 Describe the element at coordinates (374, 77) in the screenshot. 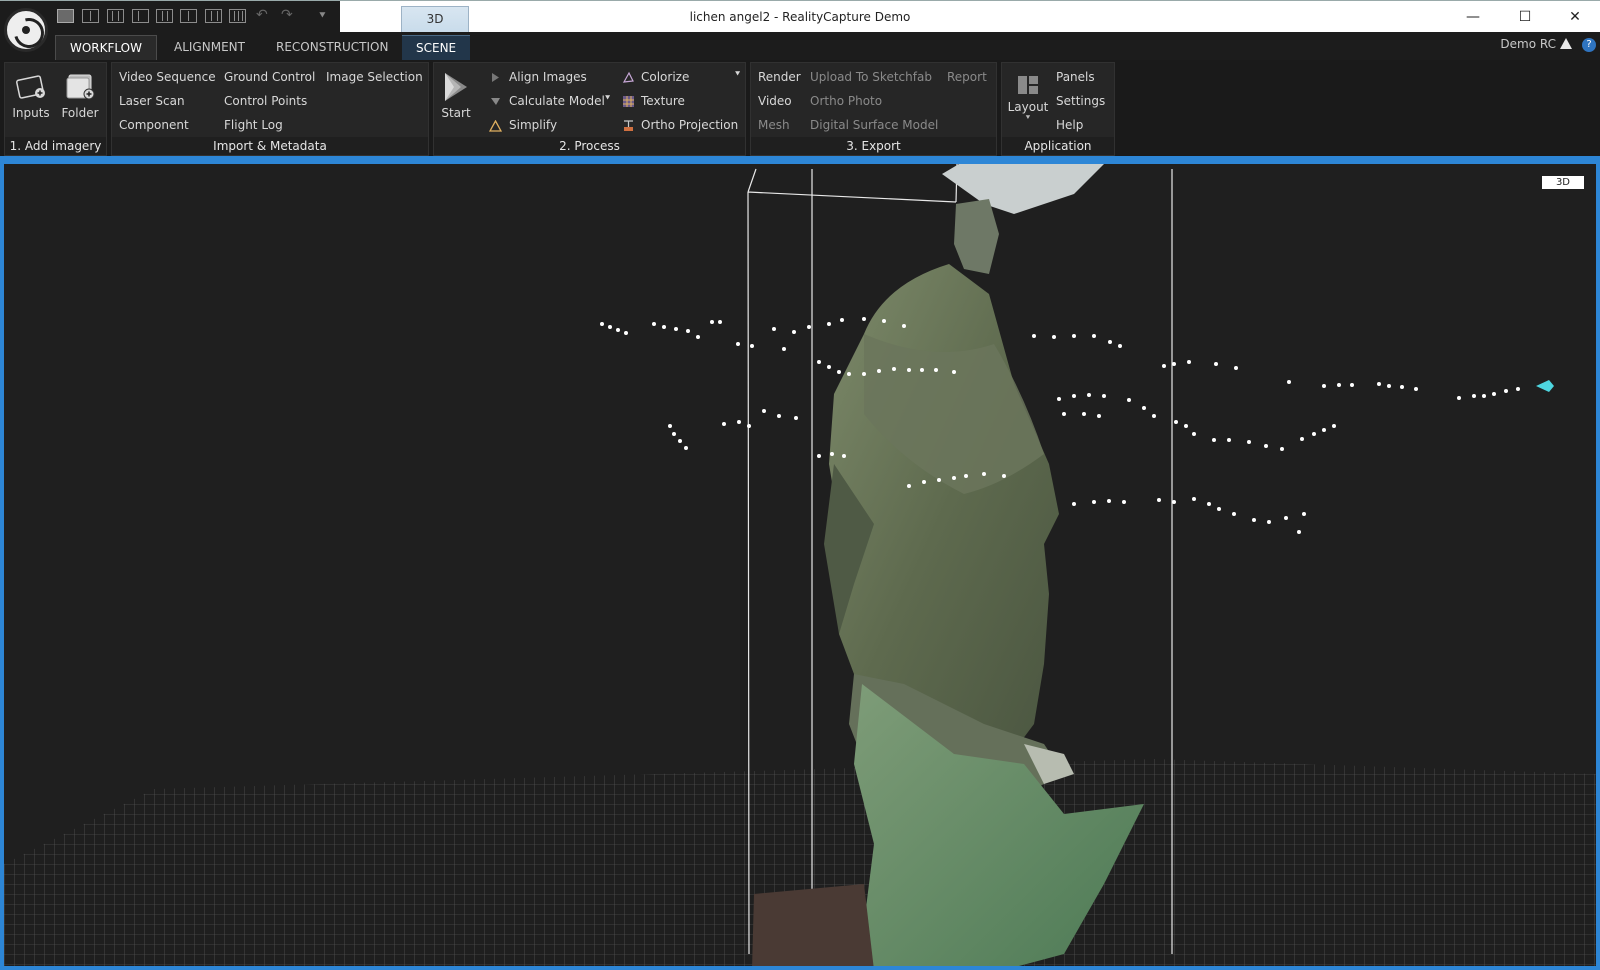

I see `image-selection-button: Image Selection` at that location.